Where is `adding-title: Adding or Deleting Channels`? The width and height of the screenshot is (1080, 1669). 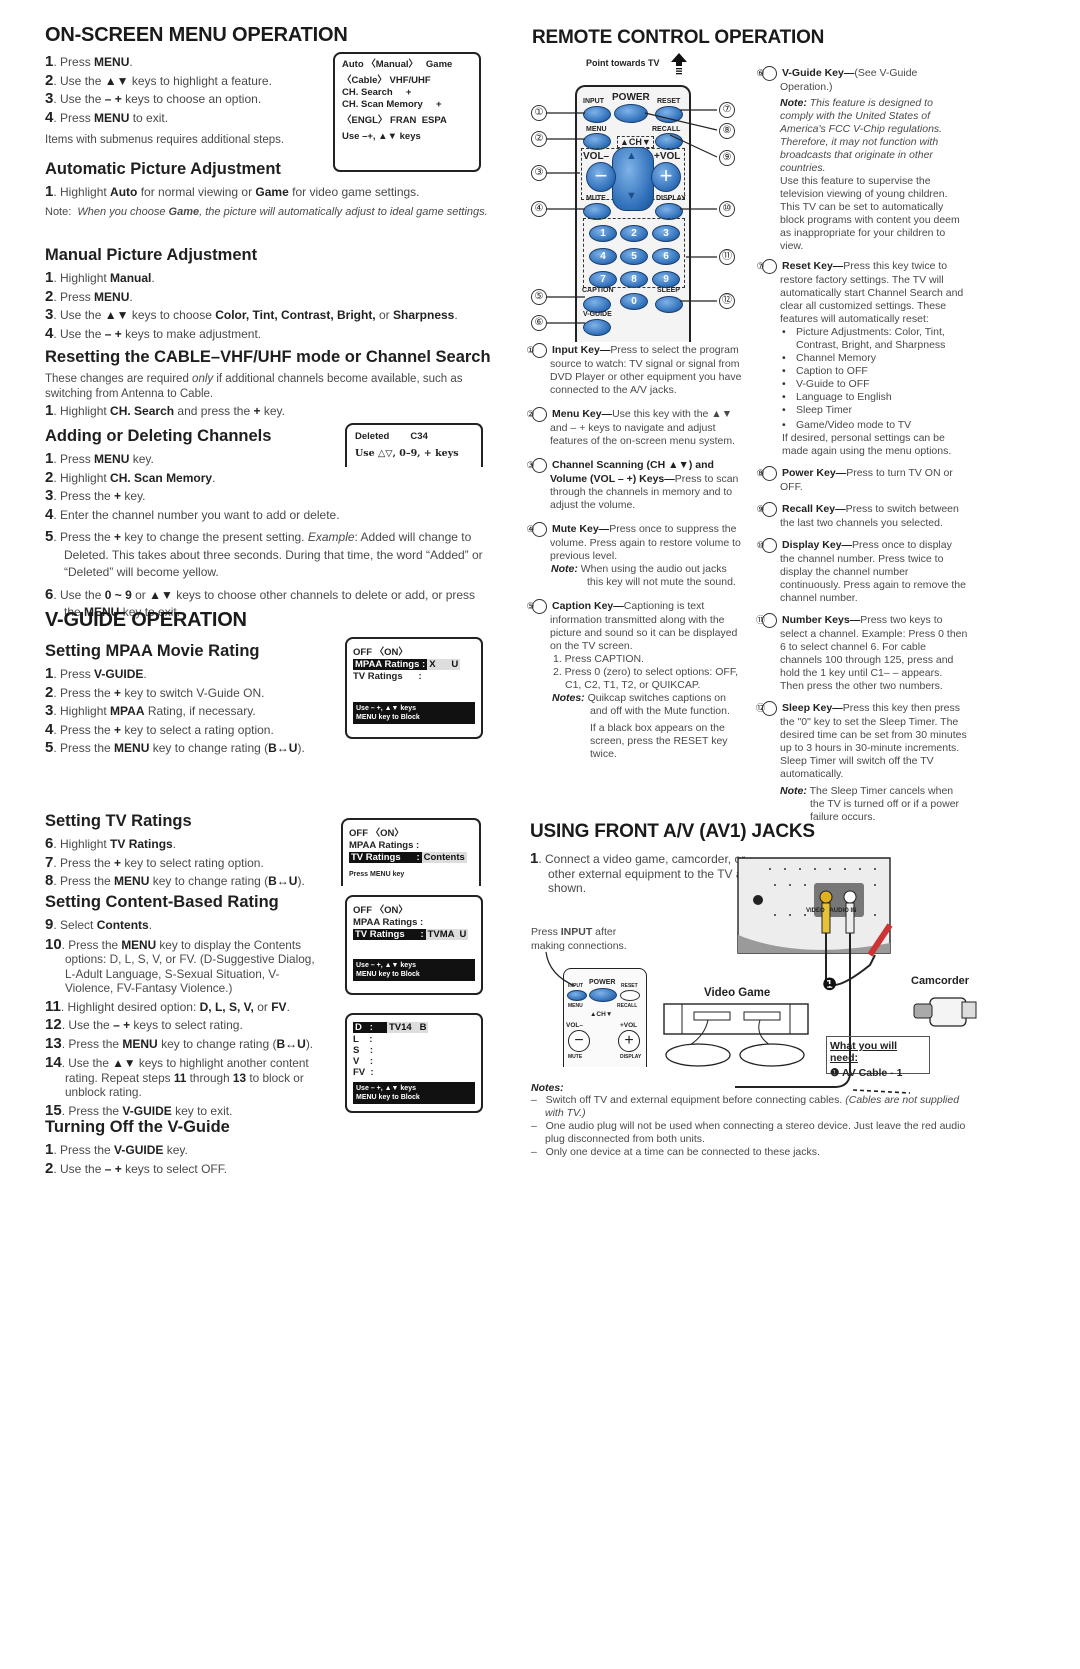
adding-title: Adding or Deleting Channels is located at coordinates (158, 436).